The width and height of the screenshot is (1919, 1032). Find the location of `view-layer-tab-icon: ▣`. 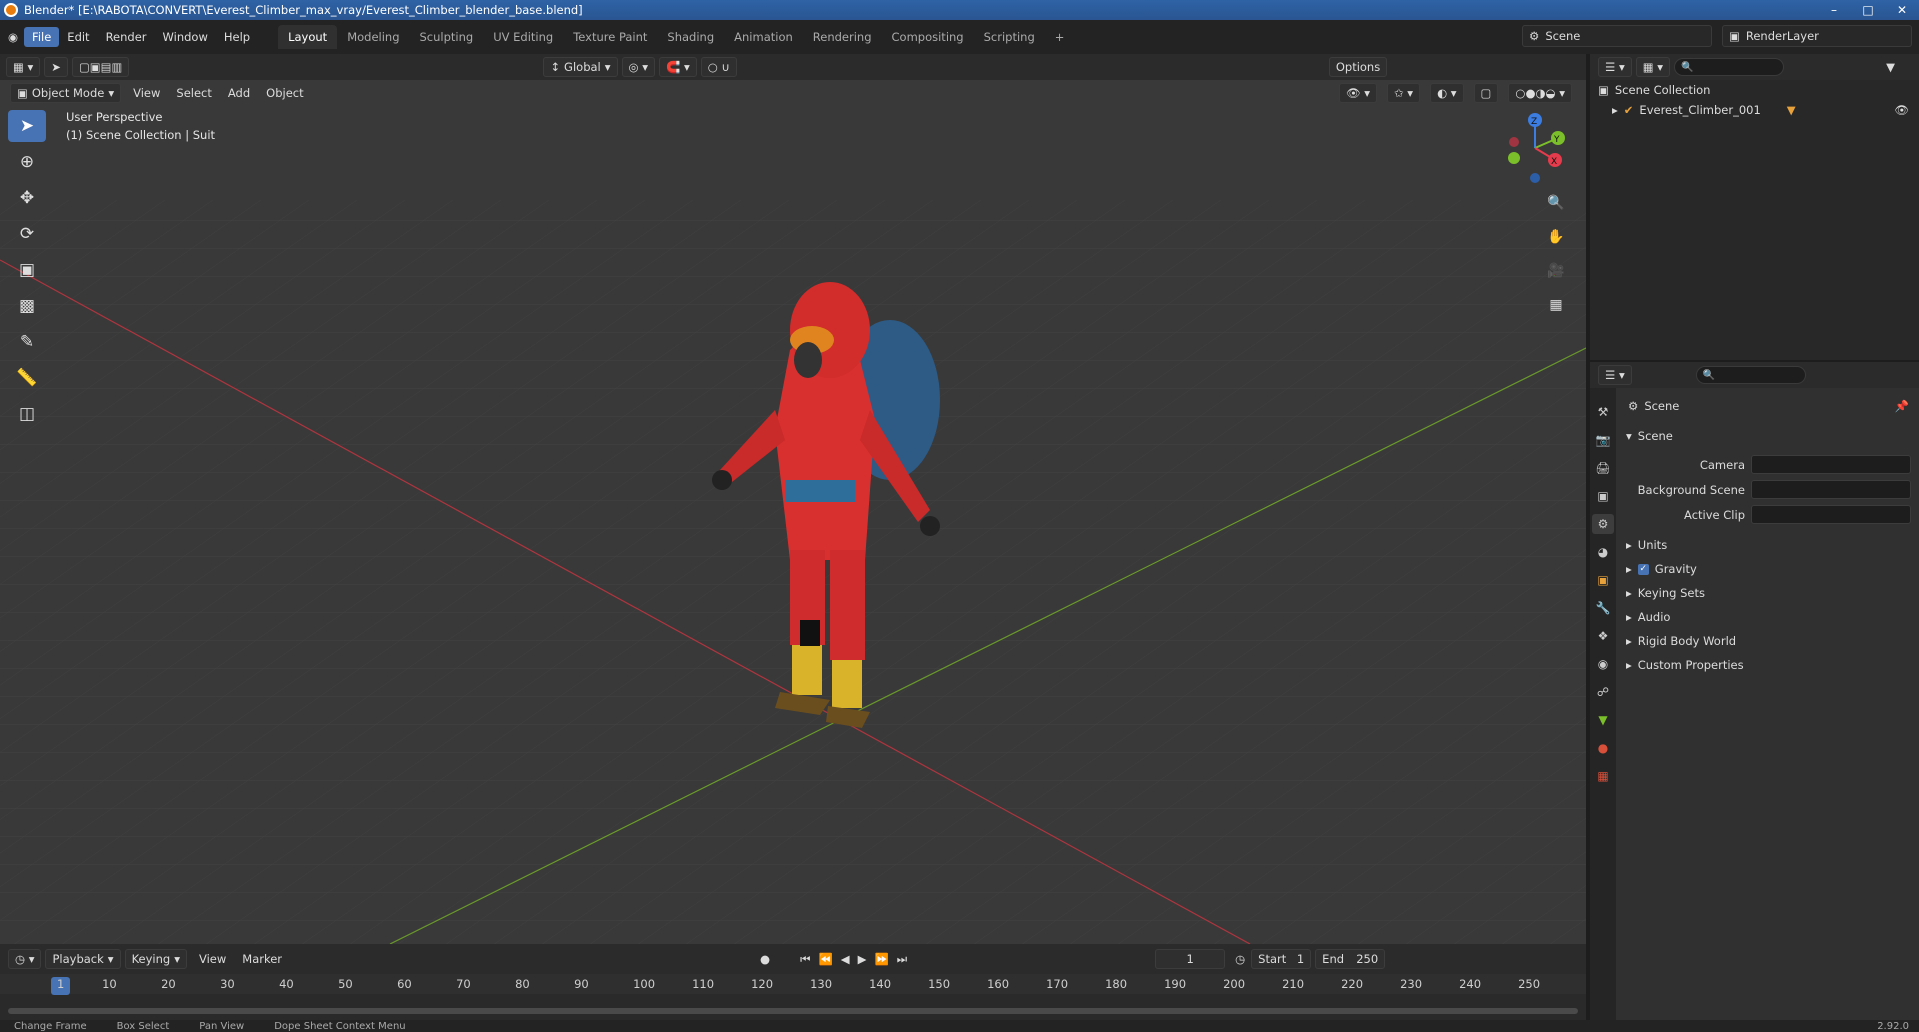

view-layer-tab-icon: ▣ is located at coordinates (1603, 496).